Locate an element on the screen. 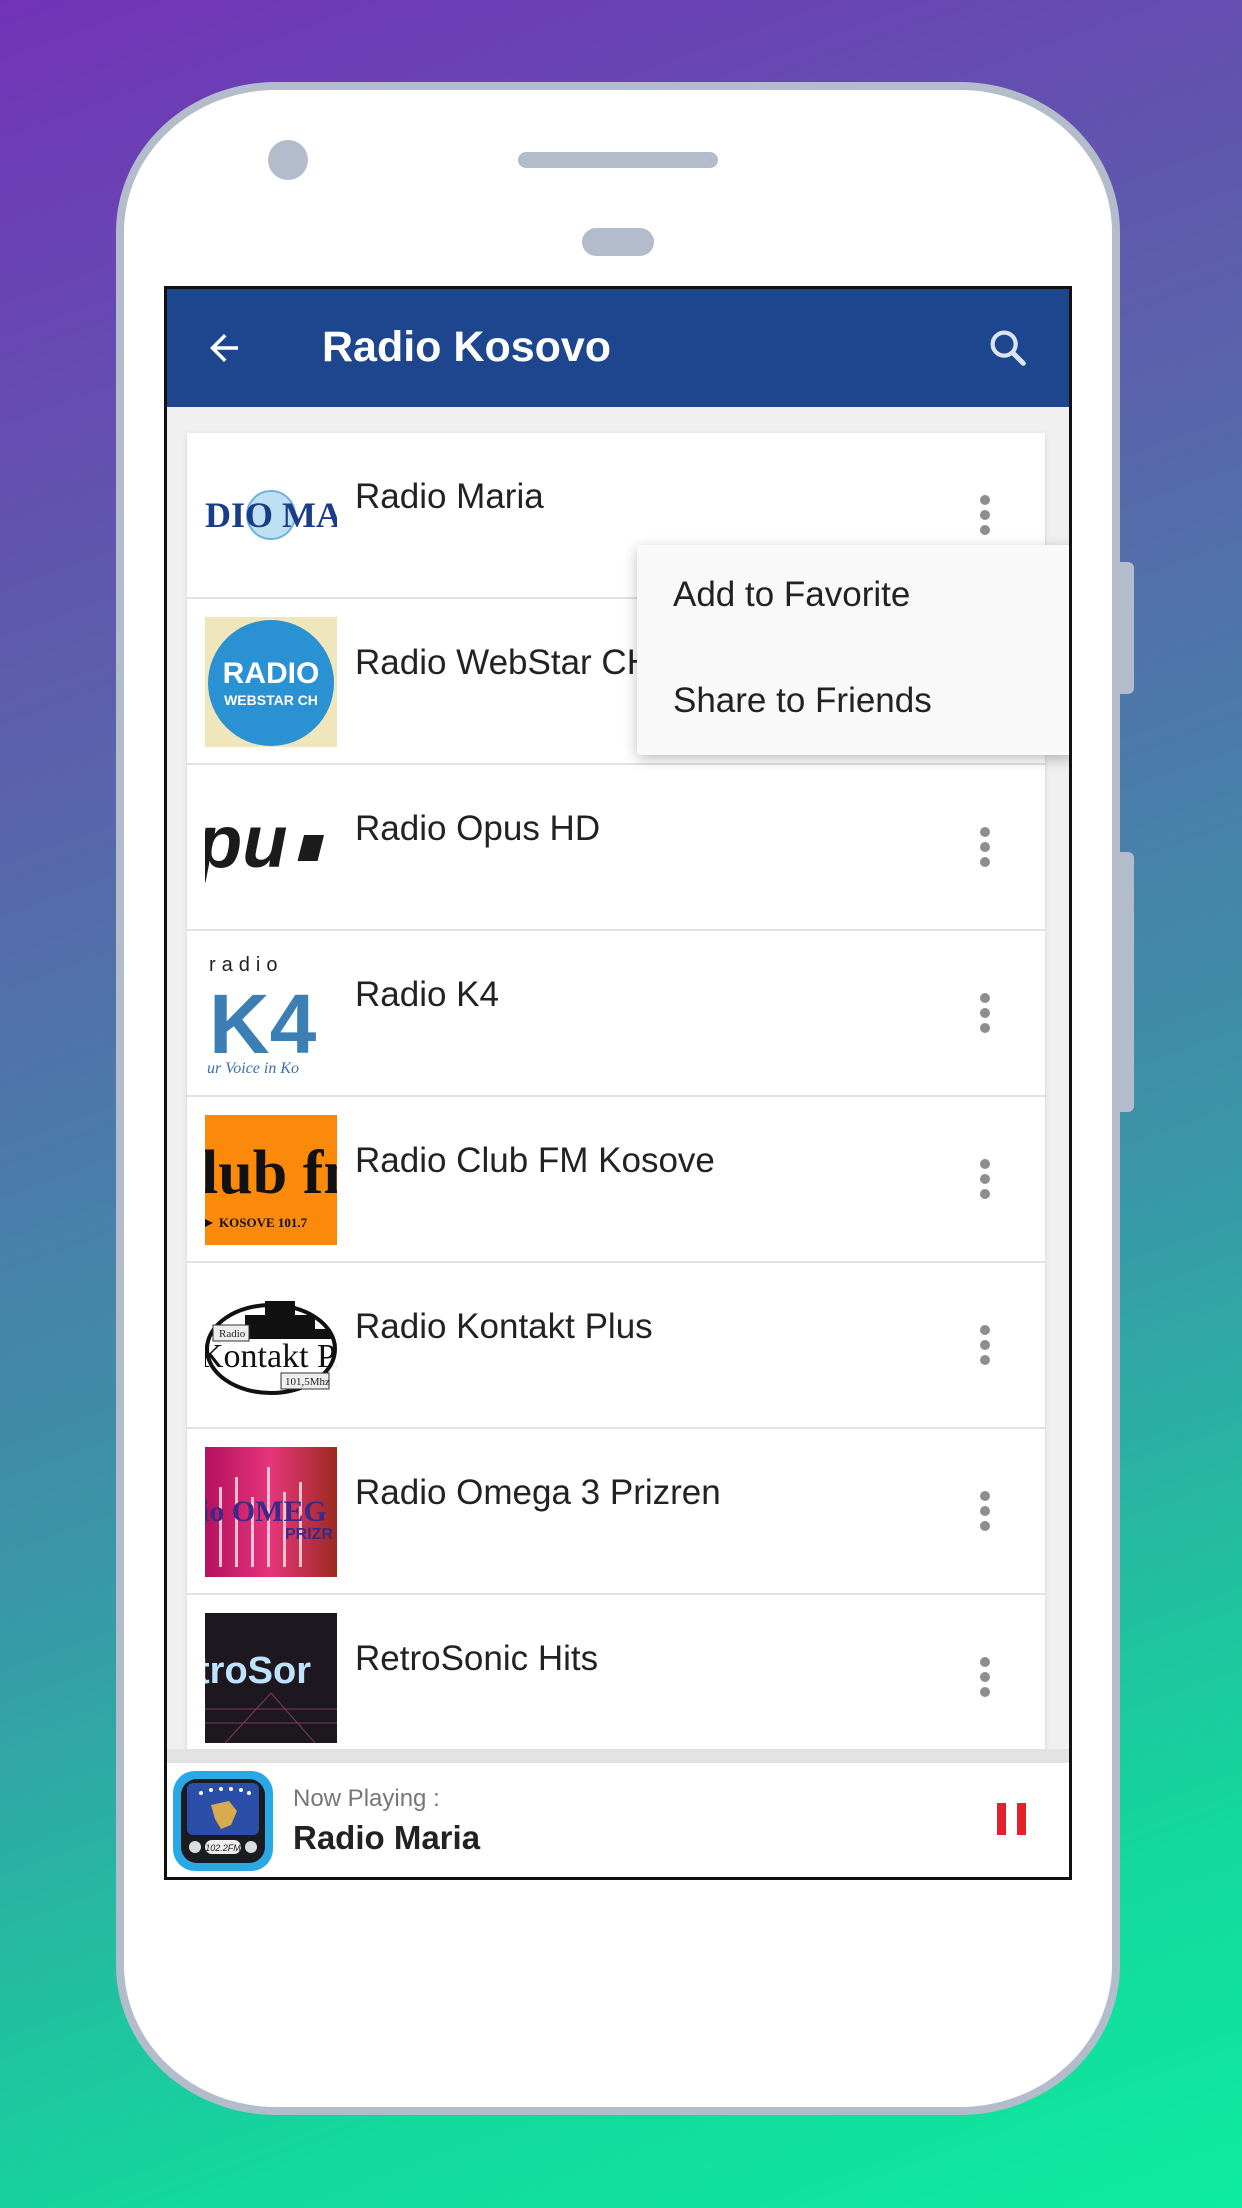 This screenshot has height=2208, width=1242. menu-item-share-friends: Share to Friends is located at coordinates (802, 701).